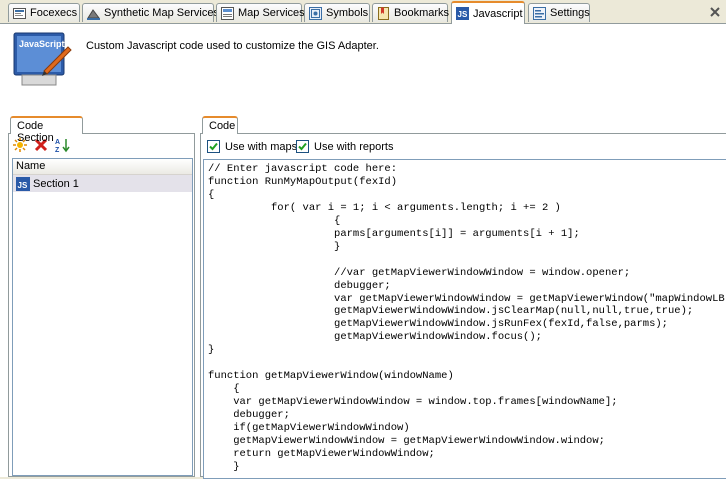 This screenshot has height=479, width=726. I want to click on tab-label: Settings, so click(570, 13).